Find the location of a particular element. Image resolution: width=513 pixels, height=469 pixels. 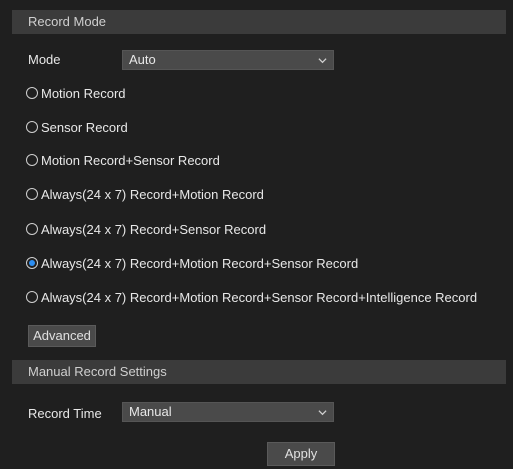

apply-button: Apply is located at coordinates (301, 454).